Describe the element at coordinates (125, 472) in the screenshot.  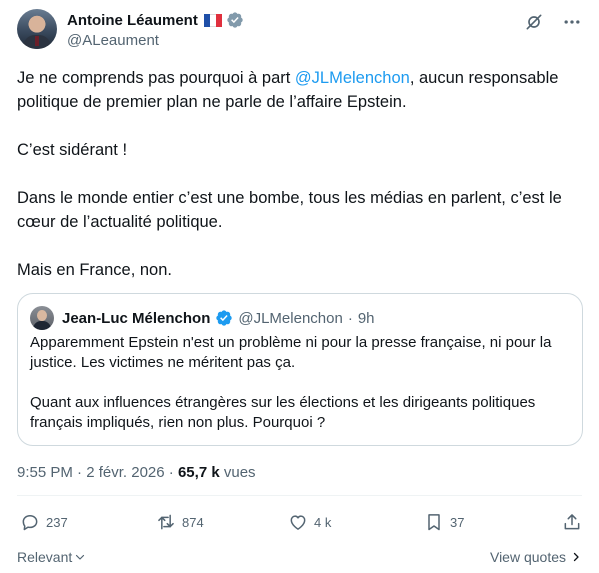
I see `tweet-date: 2 févr. 2026` at that location.